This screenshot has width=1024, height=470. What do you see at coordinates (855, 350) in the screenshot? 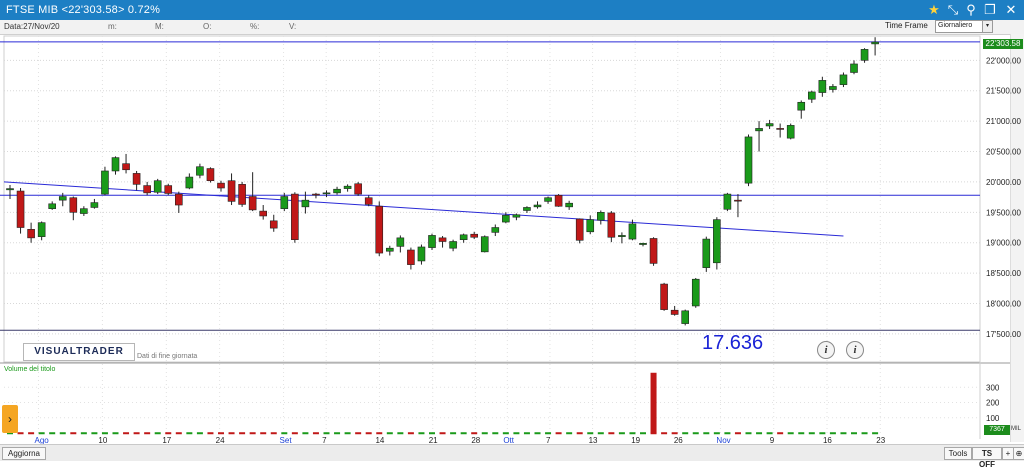
I see `info-icon-2: i` at bounding box center [855, 350].